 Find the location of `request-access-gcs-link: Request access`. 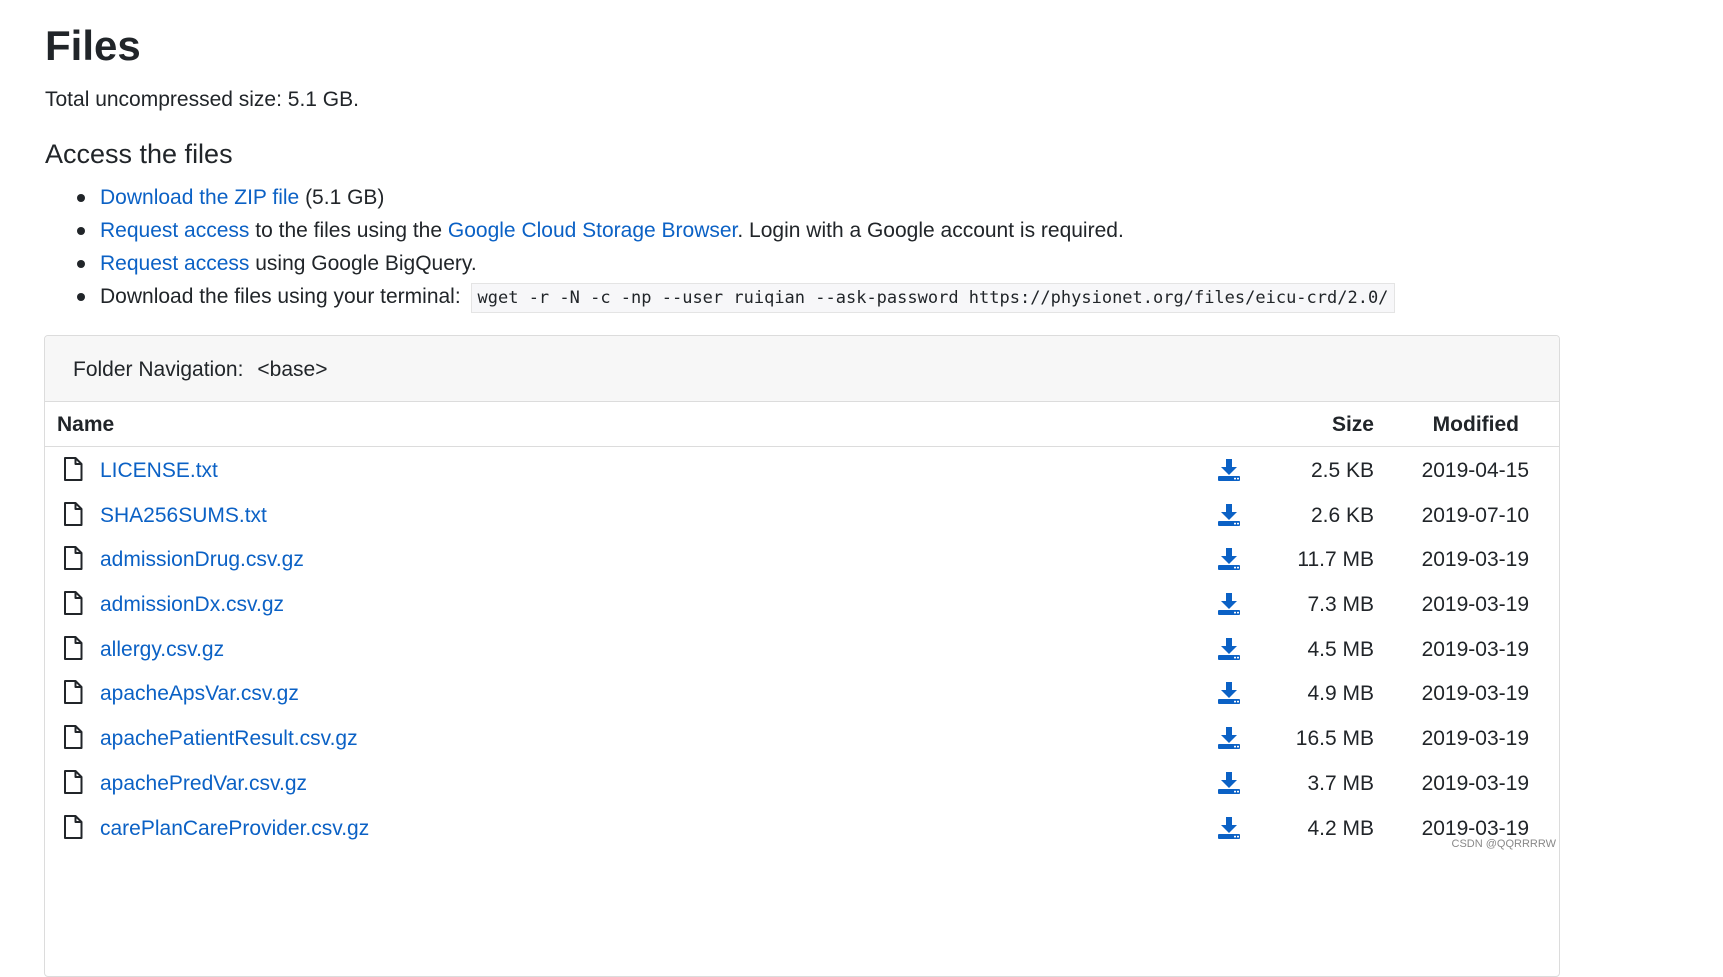

request-access-gcs-link: Request access is located at coordinates (174, 230).